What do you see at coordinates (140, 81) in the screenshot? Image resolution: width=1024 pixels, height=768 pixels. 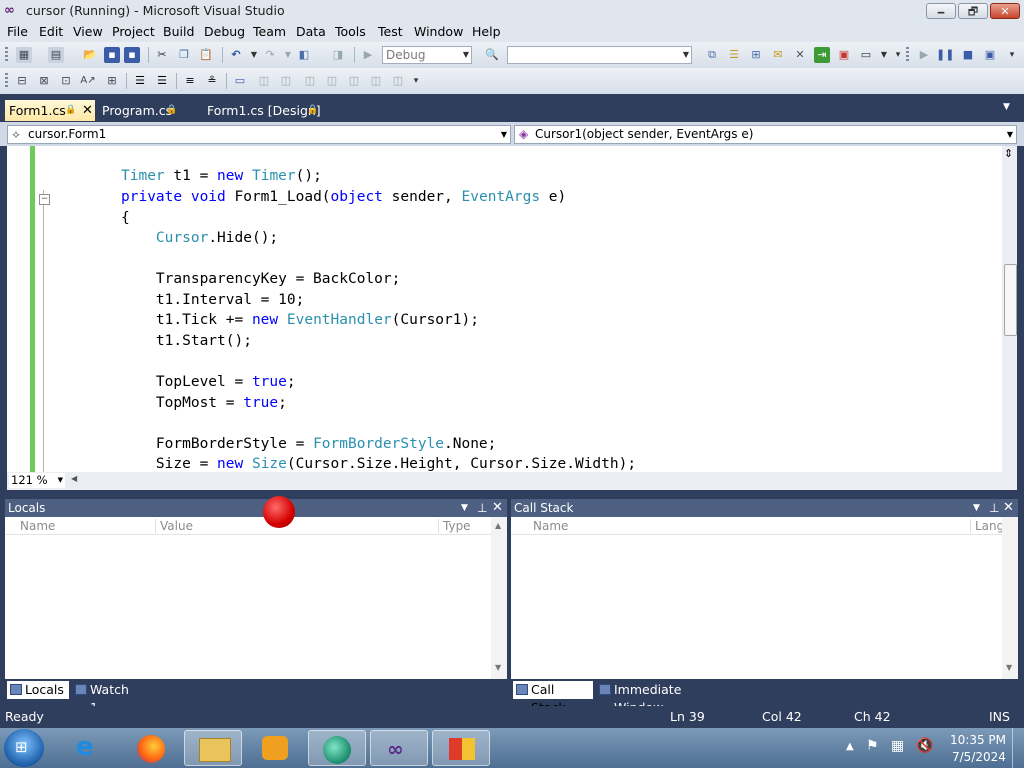 I see `decrease-indent-icon: ☰` at bounding box center [140, 81].